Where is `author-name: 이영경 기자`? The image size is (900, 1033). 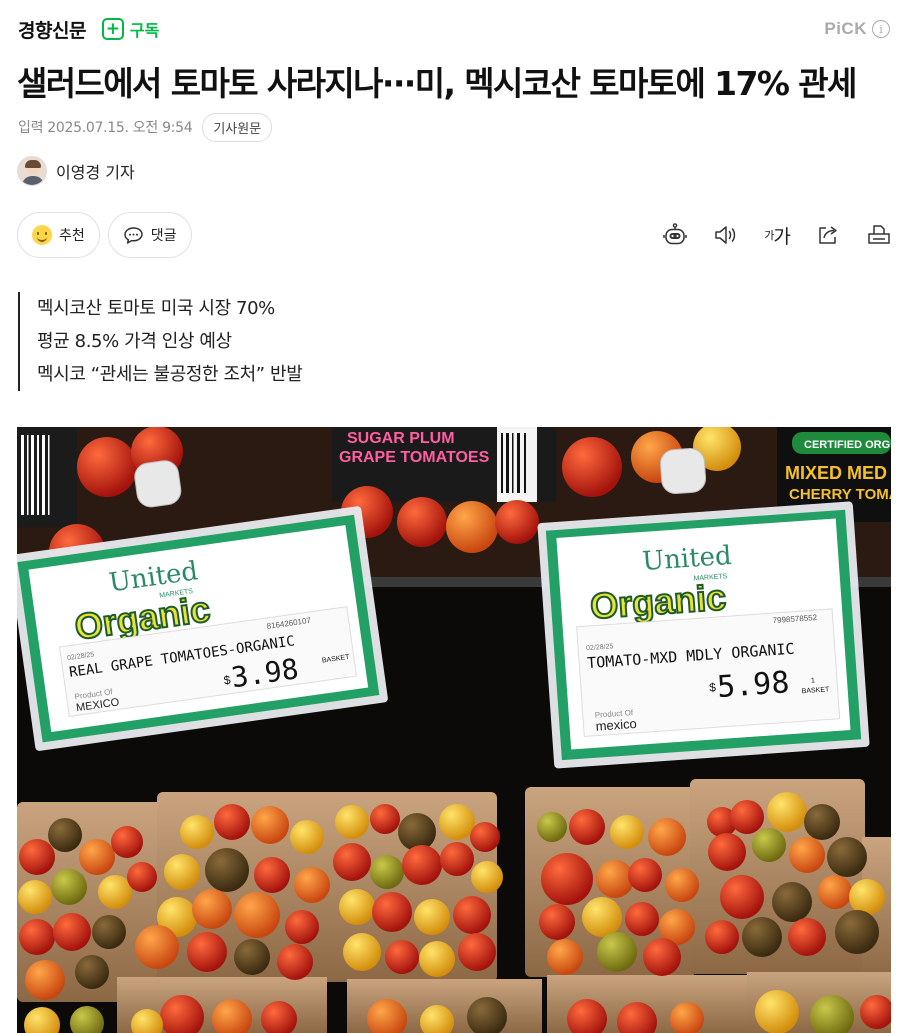
author-name: 이영경 기자 is located at coordinates (95, 171).